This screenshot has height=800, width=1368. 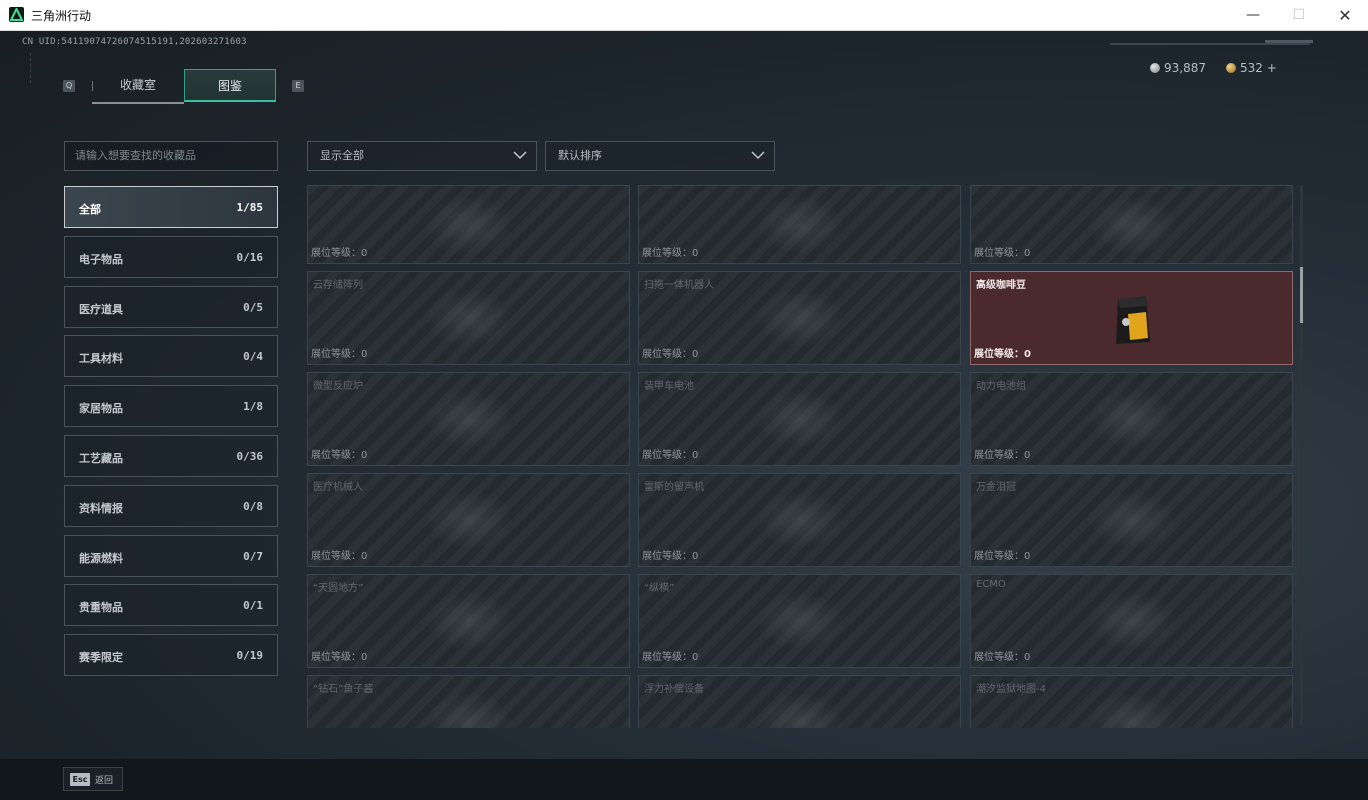 I want to click on category-name: 工具材料, so click(x=101, y=359).